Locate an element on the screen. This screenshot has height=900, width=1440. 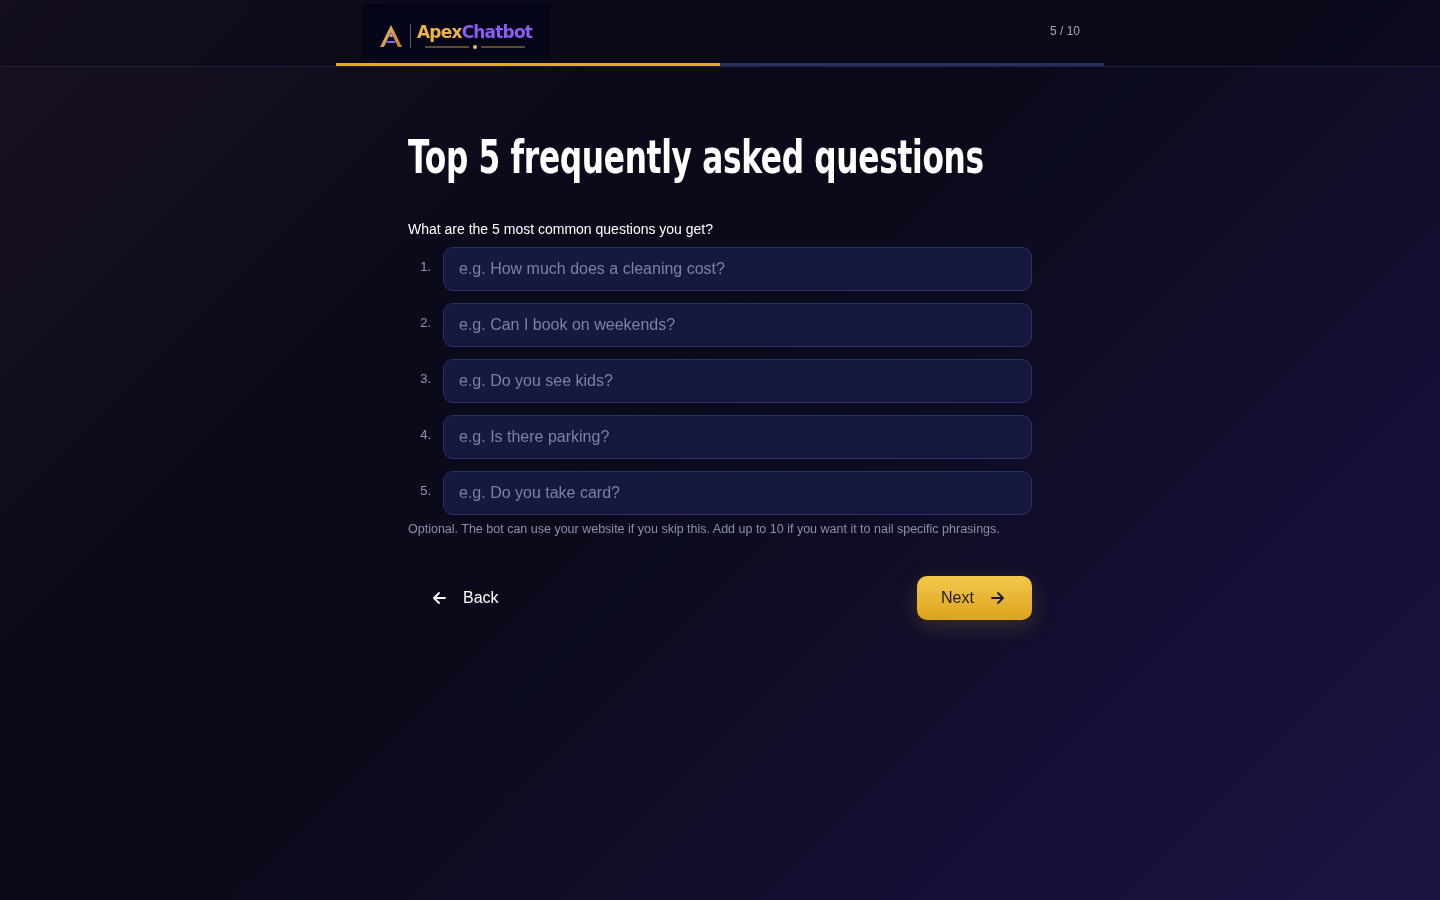
triangle-logo-icon is located at coordinates (391, 35).